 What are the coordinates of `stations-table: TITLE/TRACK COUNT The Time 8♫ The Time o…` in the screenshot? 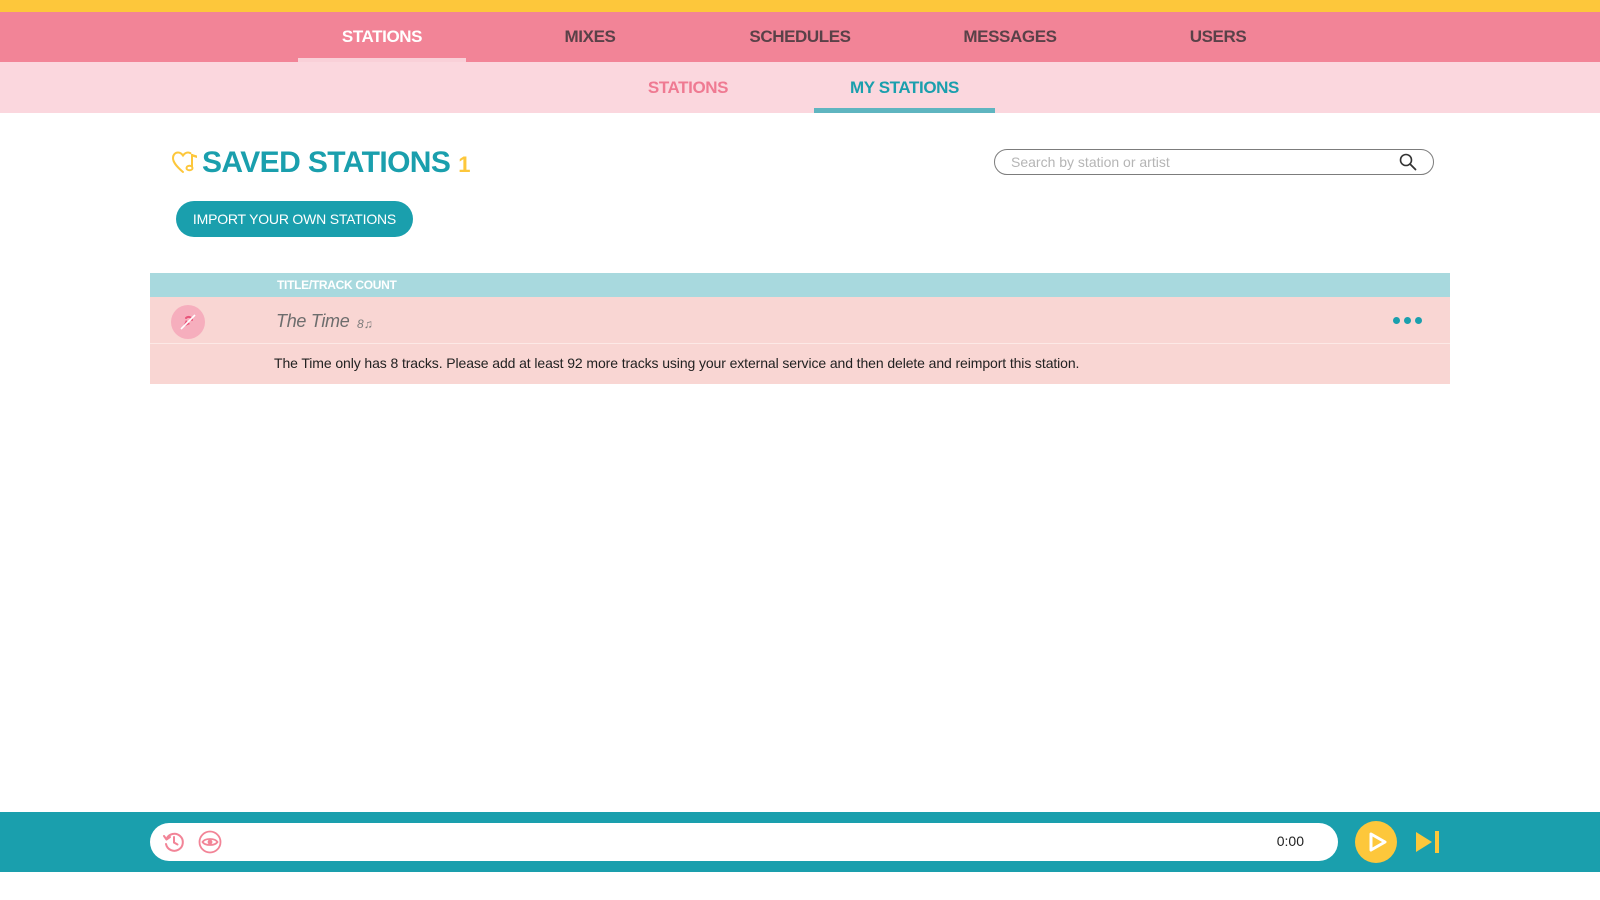 It's located at (800, 328).